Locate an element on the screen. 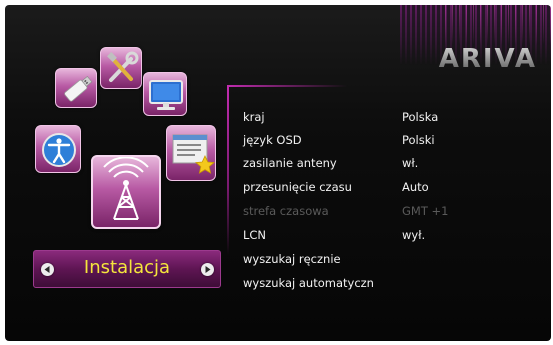 The width and height of the screenshot is (553, 345). menu-label: LCN is located at coordinates (255, 235).